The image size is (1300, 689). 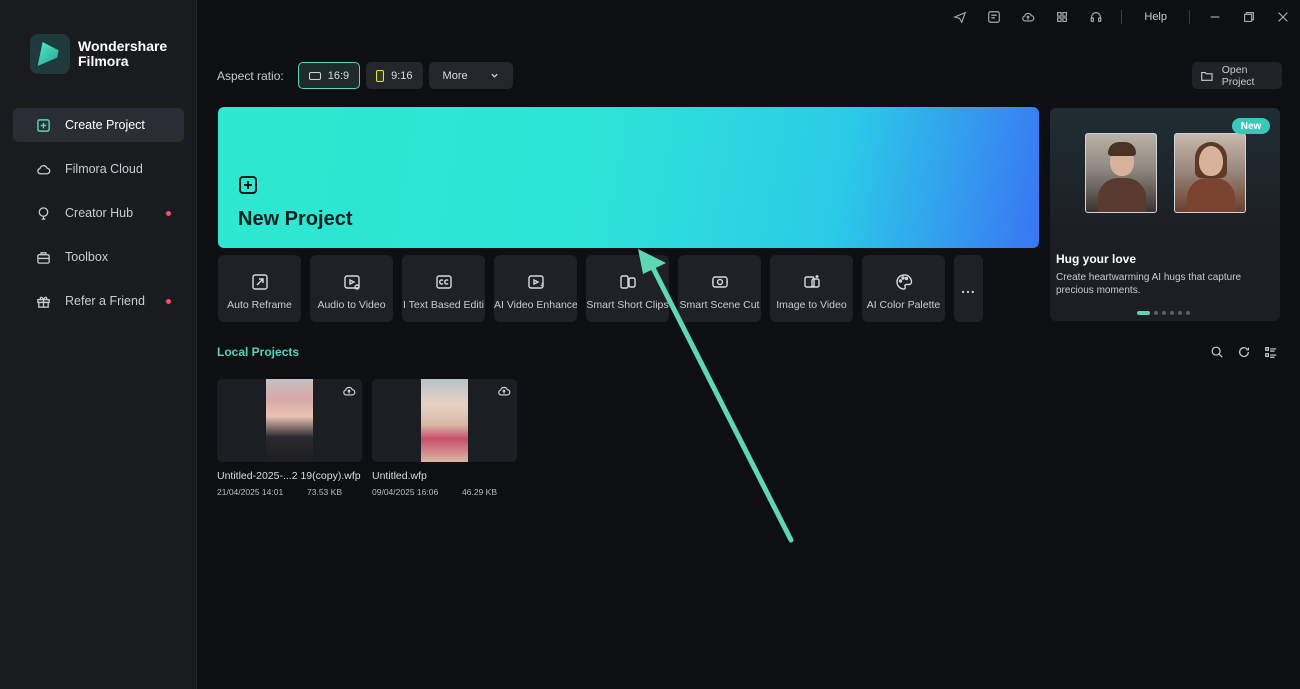 I want to click on aspect-option-label: 9:16, so click(x=402, y=75).